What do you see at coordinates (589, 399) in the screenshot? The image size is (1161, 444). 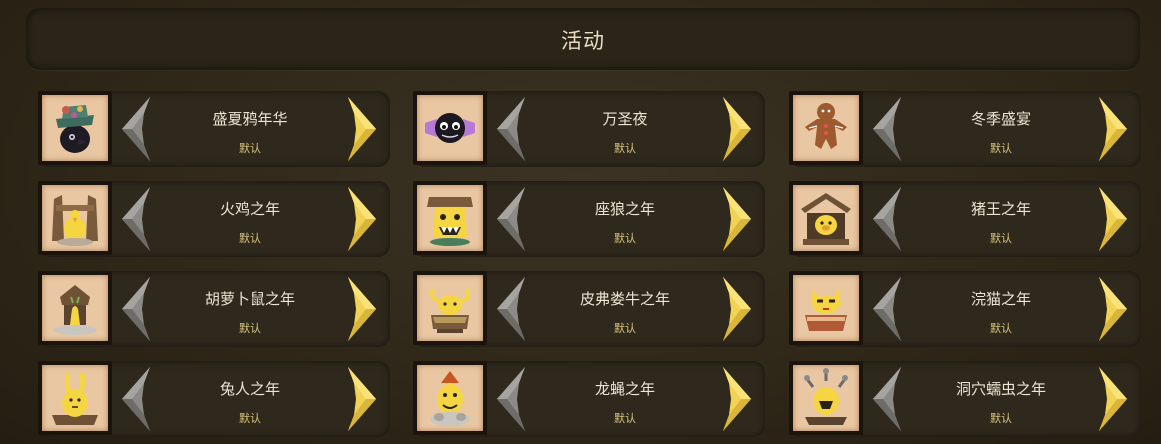 I see `event-setting-row: 龙蝇之年 默认` at bounding box center [589, 399].